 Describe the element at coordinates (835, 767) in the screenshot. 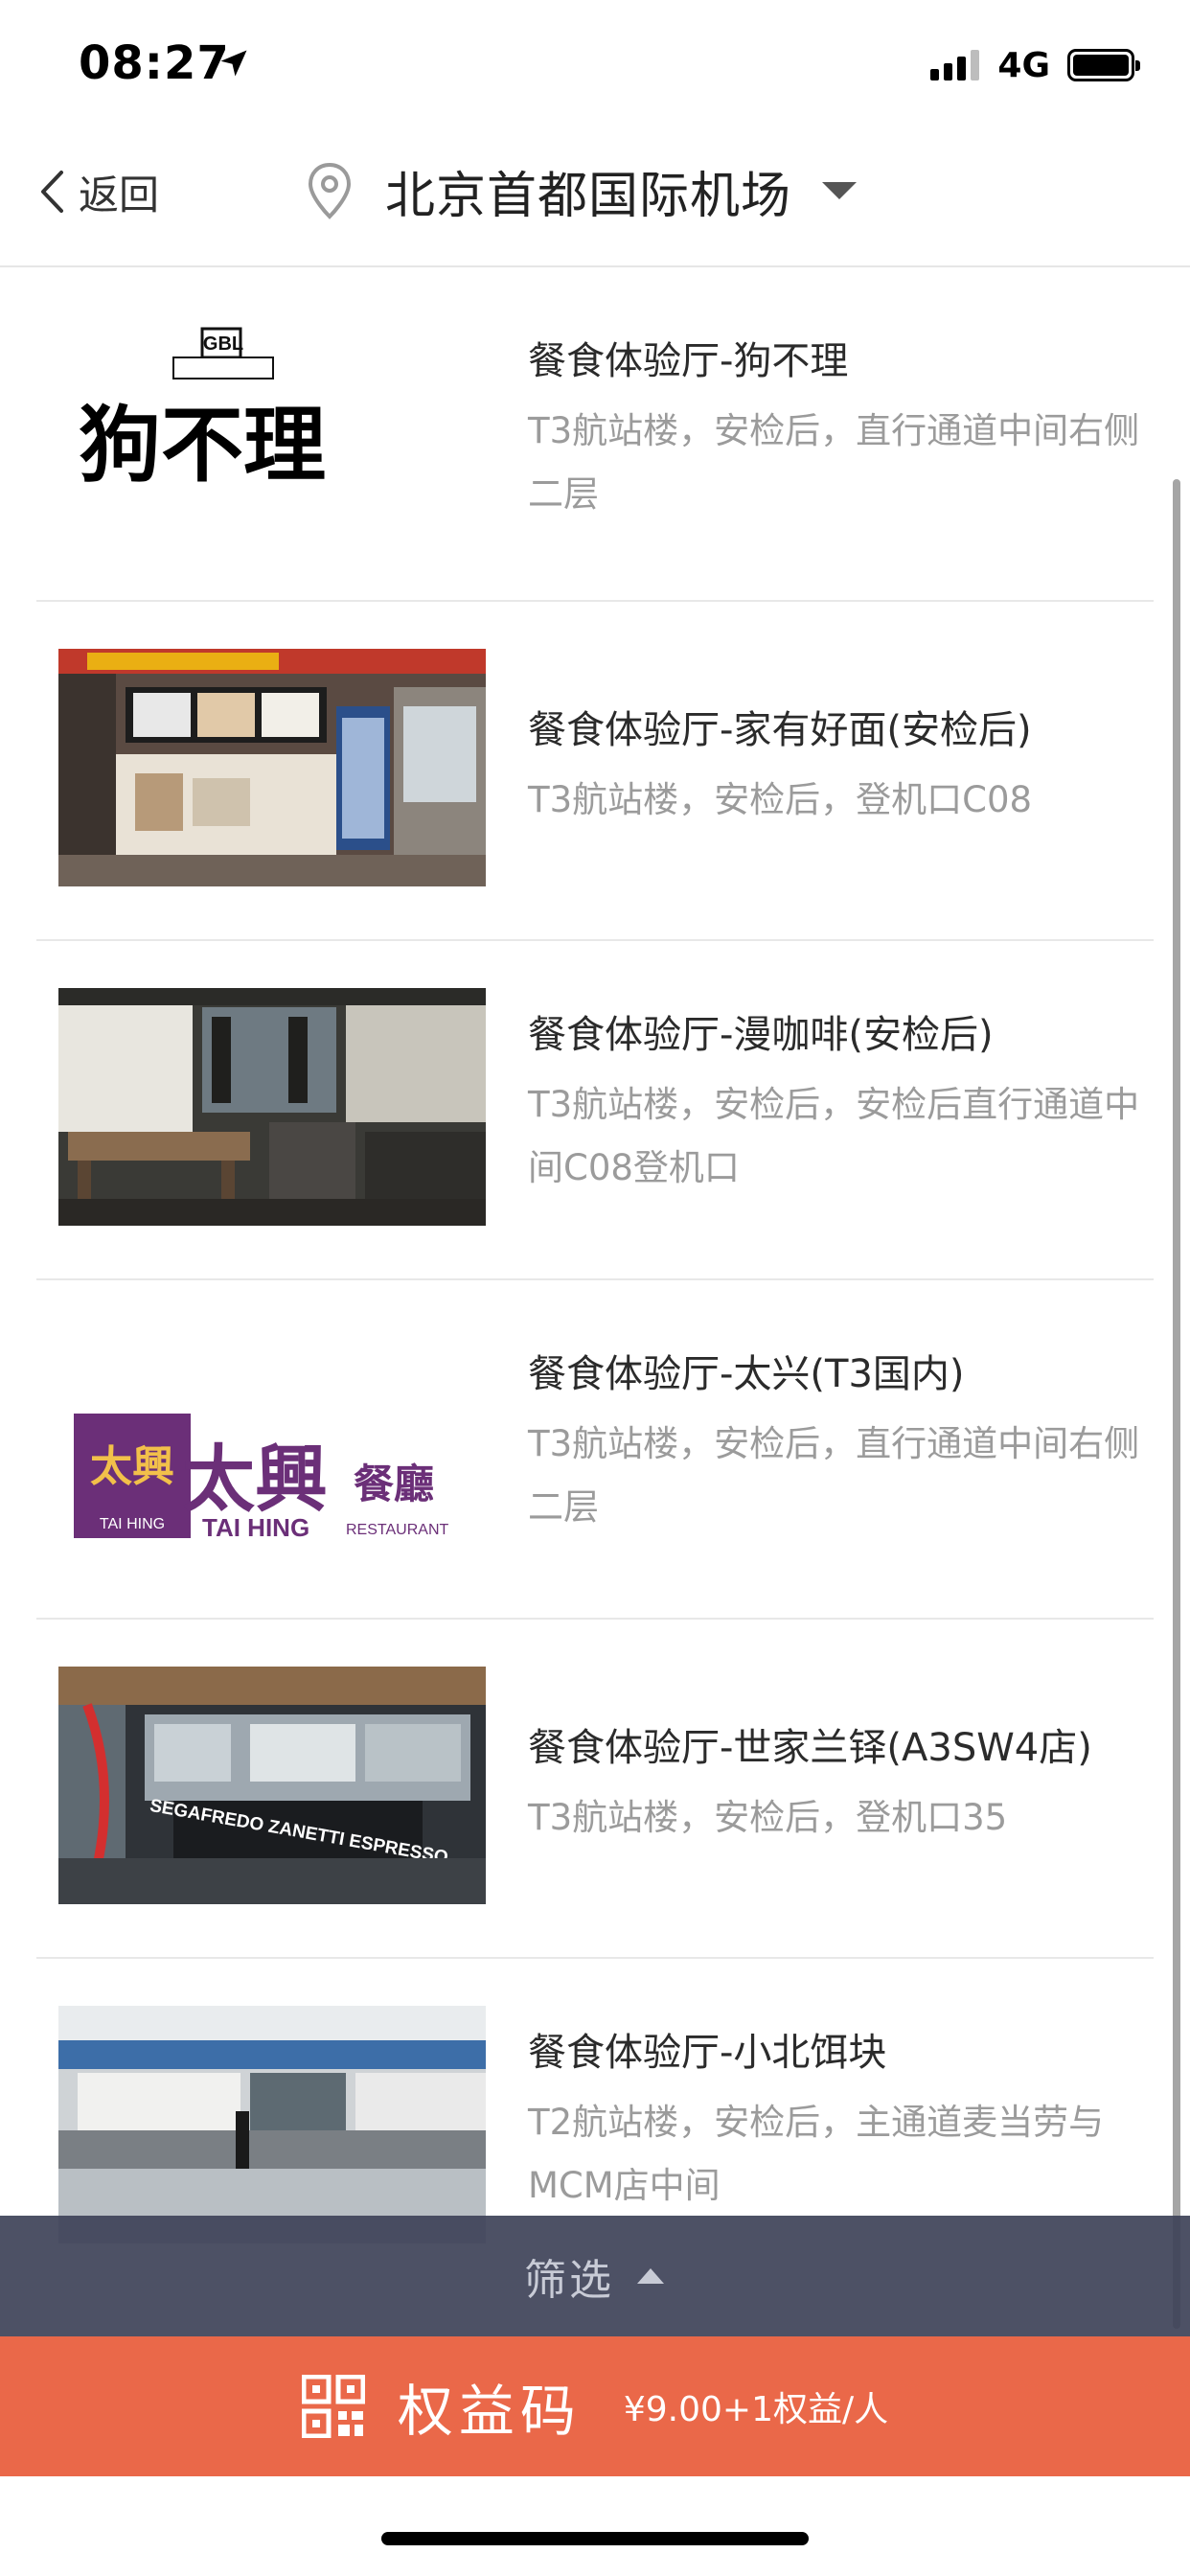

I see `item-text: 餐食体验厅-家有好面(安检后) T3航站楼，安检后，登机口C08` at that location.